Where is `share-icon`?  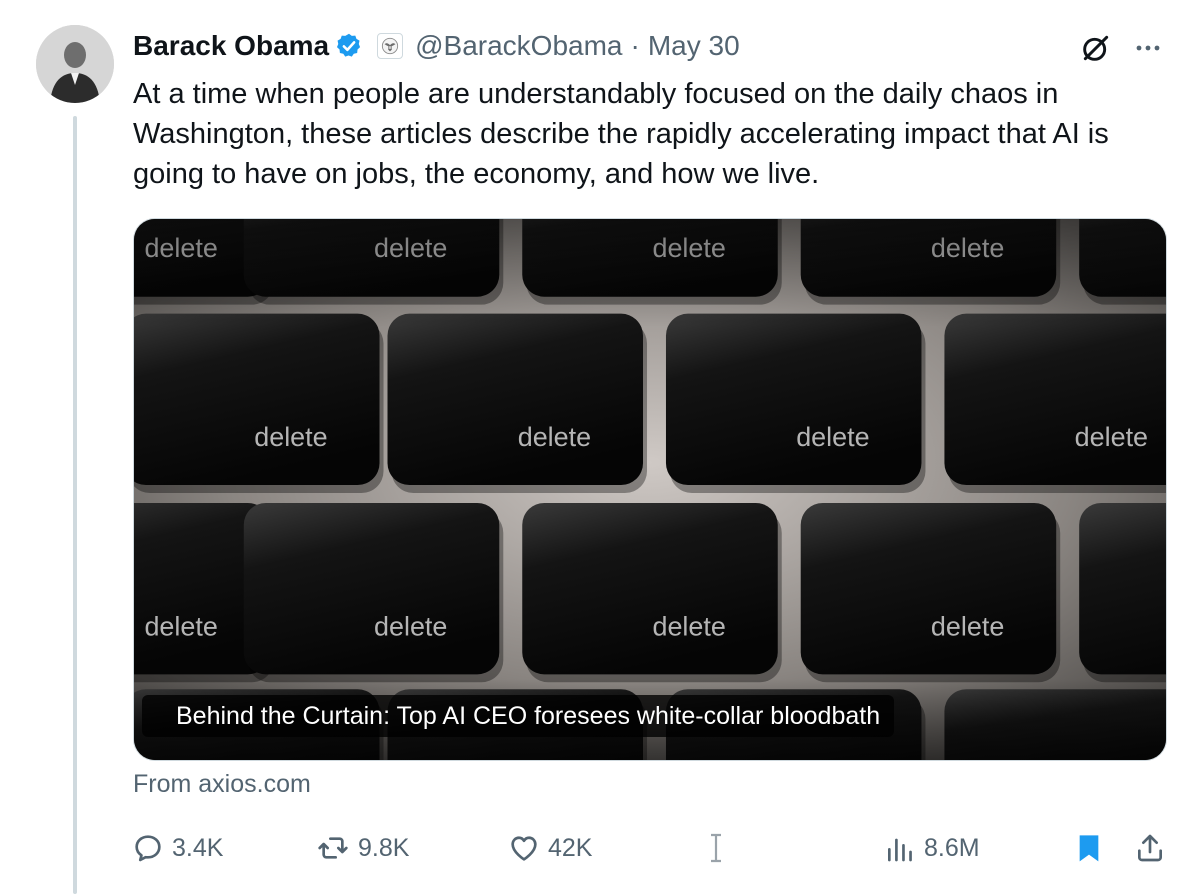 share-icon is located at coordinates (1150, 848).